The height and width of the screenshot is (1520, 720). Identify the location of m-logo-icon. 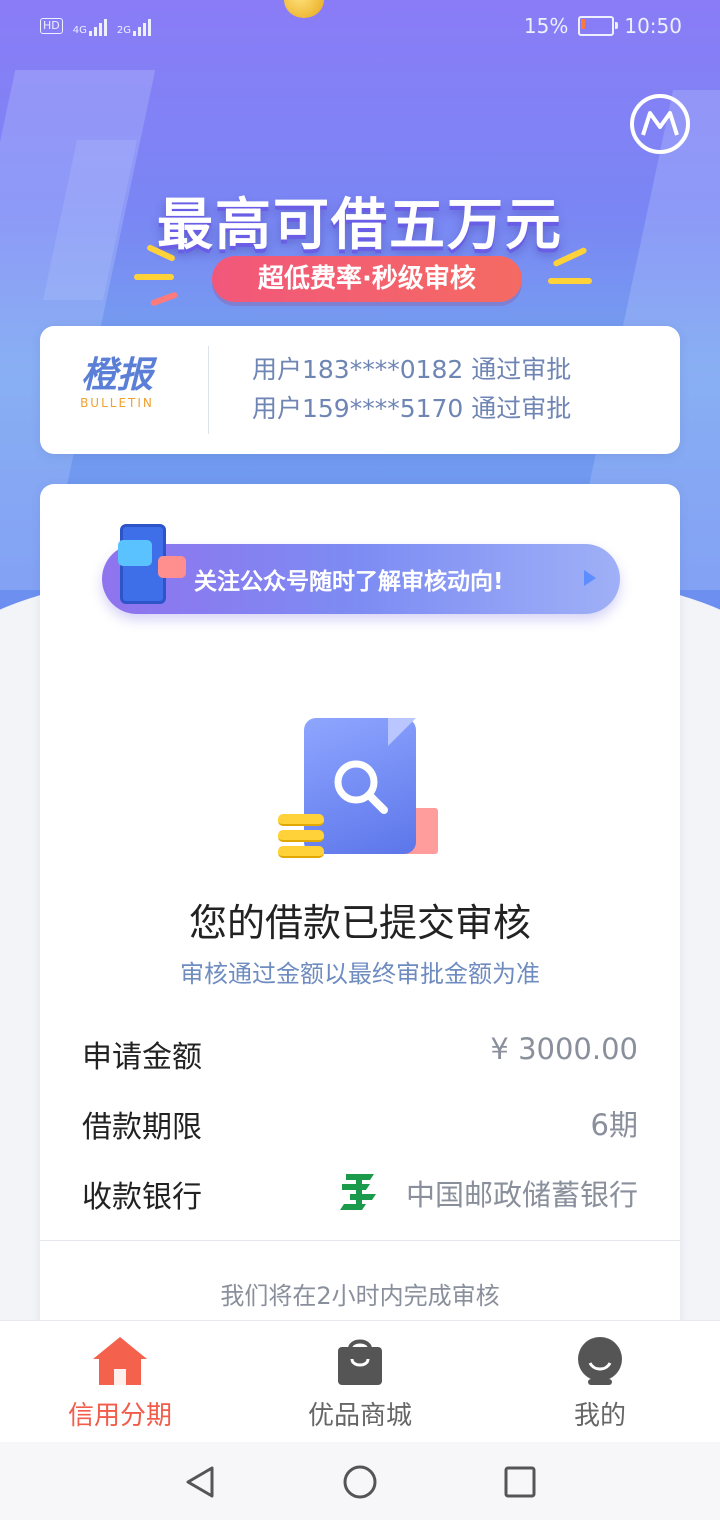
(660, 123).